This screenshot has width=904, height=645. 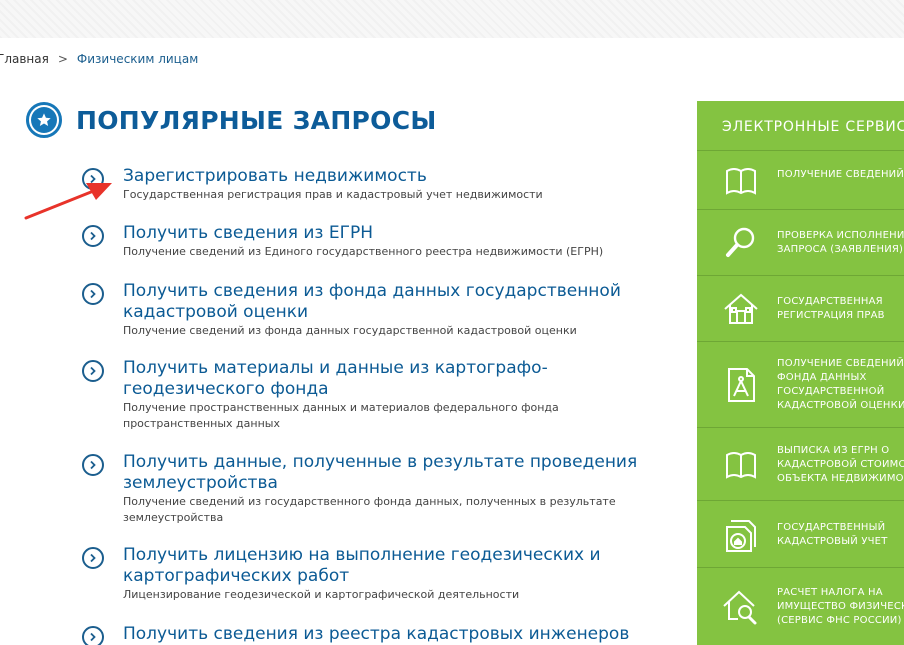 What do you see at coordinates (832, 541) in the screenshot?
I see `service-label-line: КАДАСТРОВЫЙ УЧЕТ` at bounding box center [832, 541].